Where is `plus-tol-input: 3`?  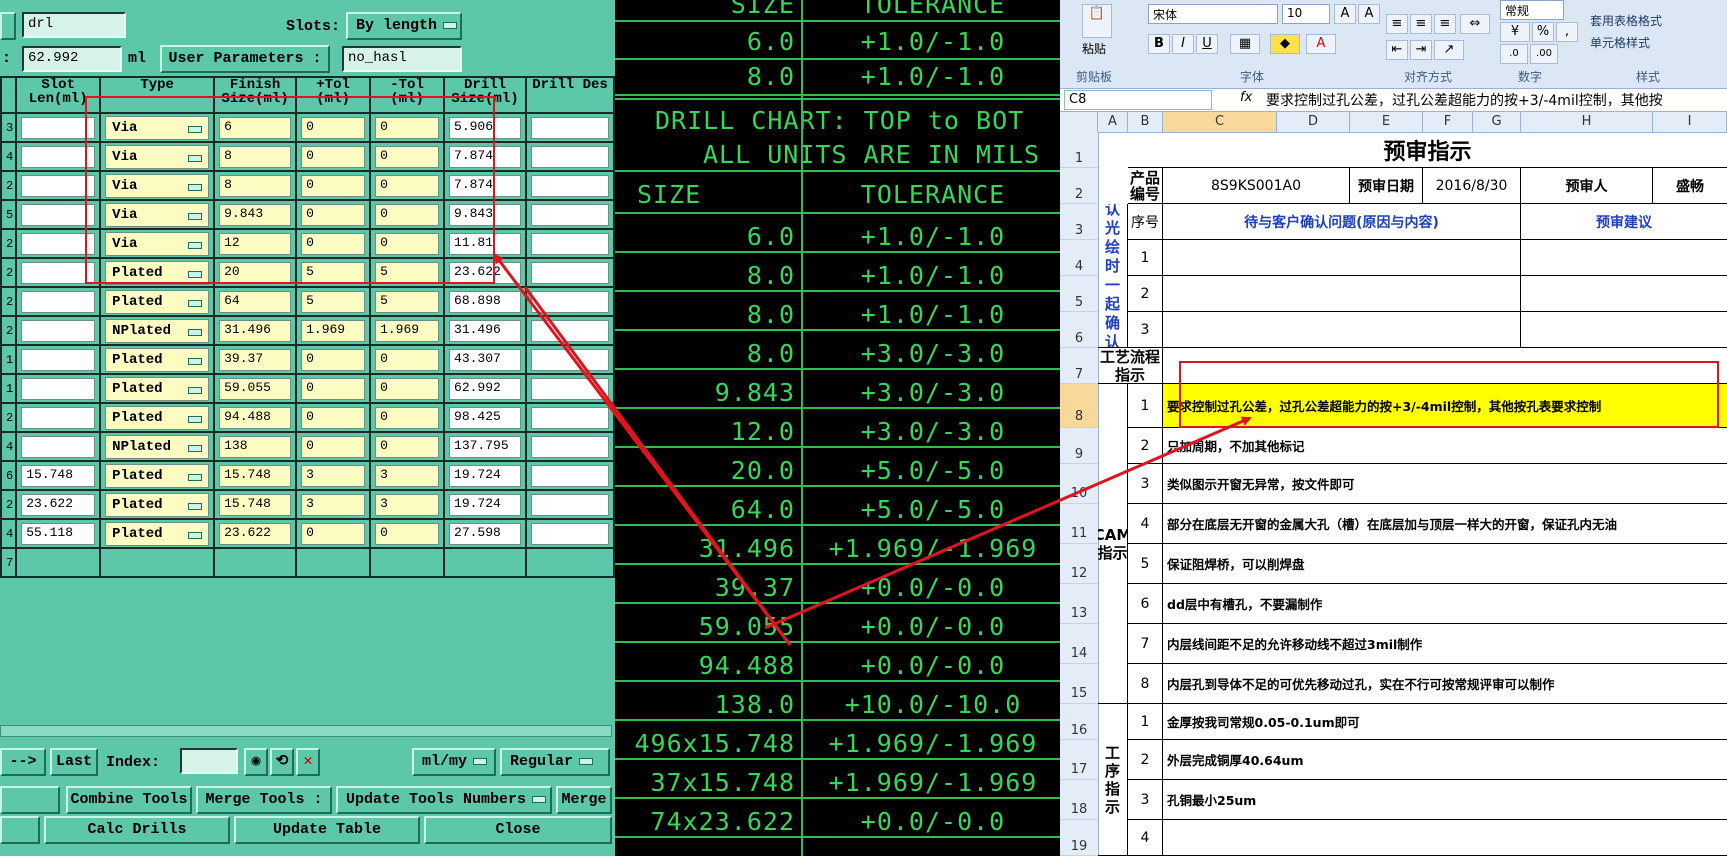
plus-tol-input: 3 is located at coordinates (333, 504).